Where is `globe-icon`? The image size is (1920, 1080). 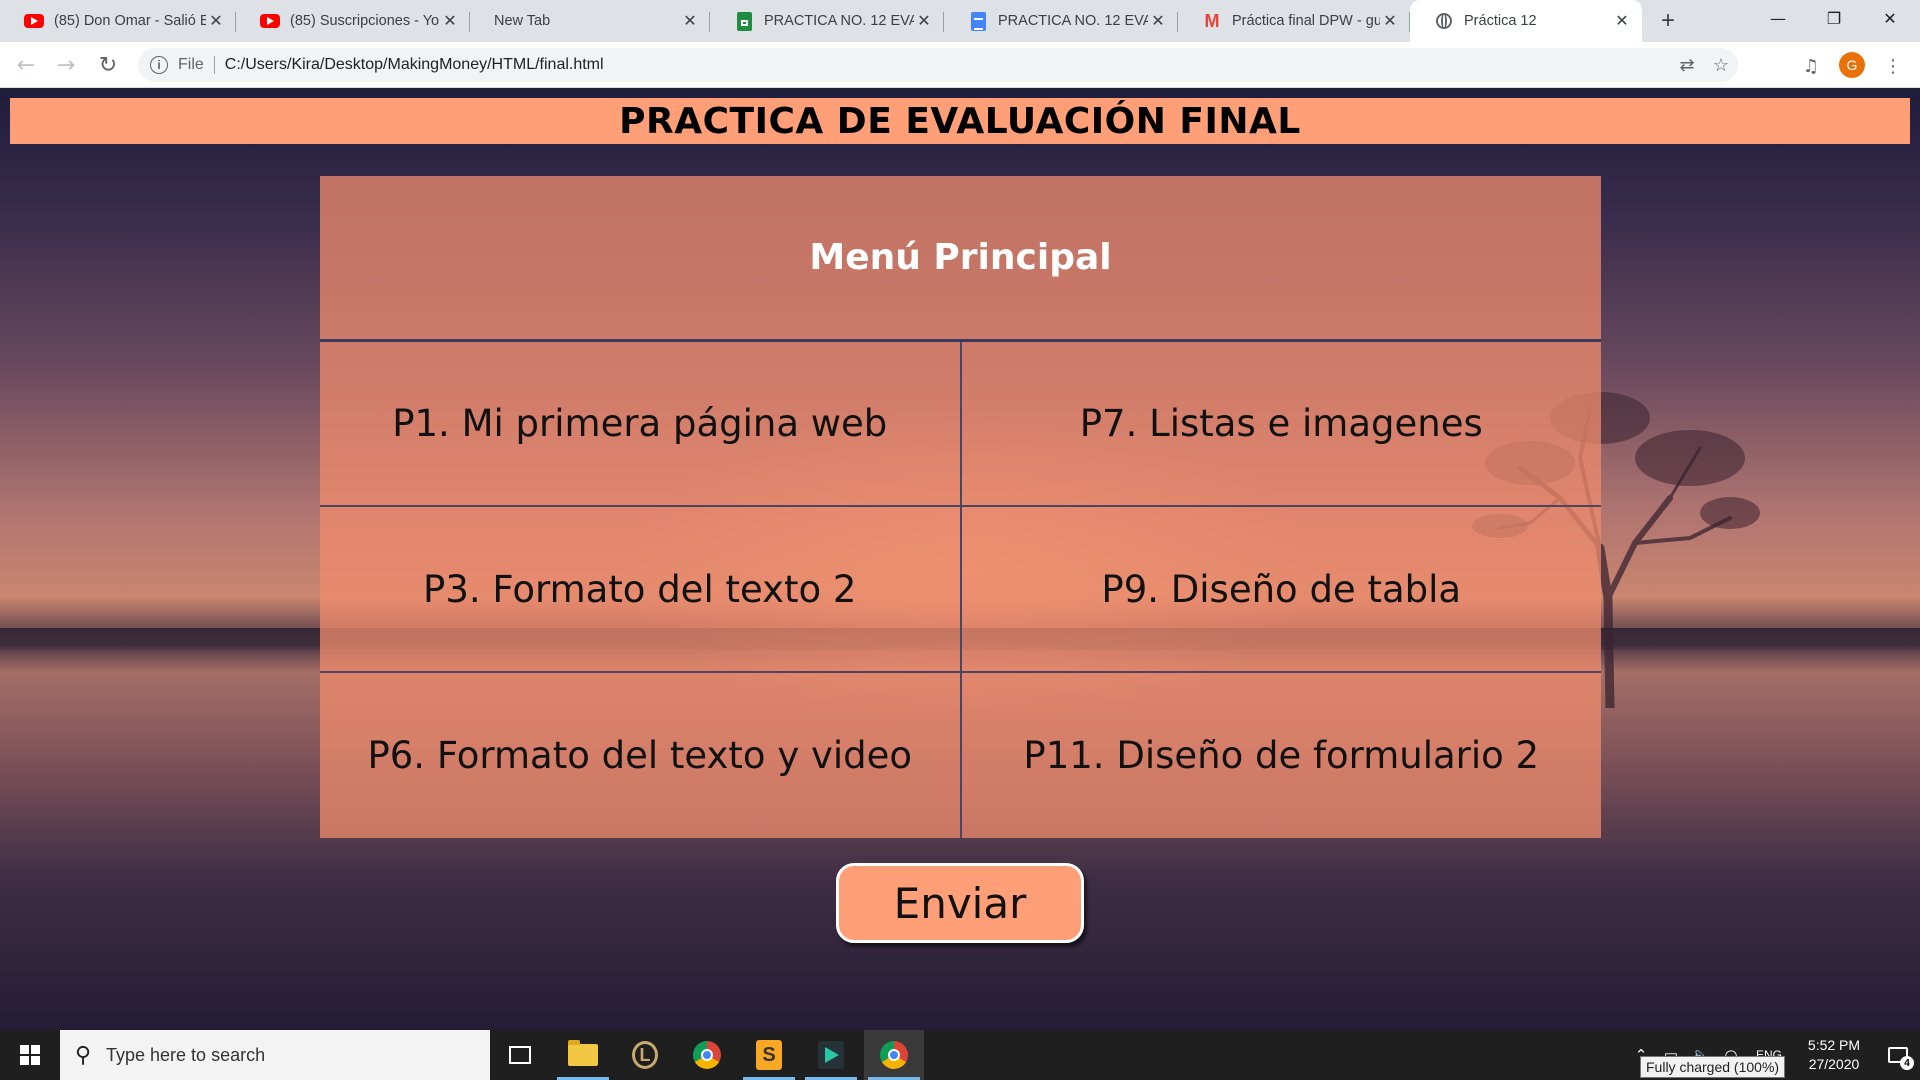
globe-icon is located at coordinates (1444, 21).